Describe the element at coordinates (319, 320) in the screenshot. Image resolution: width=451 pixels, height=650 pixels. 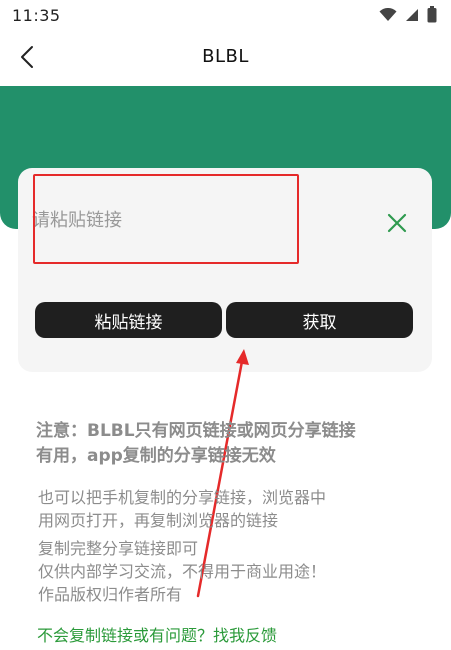
I see `fetch-button: 获取` at that location.